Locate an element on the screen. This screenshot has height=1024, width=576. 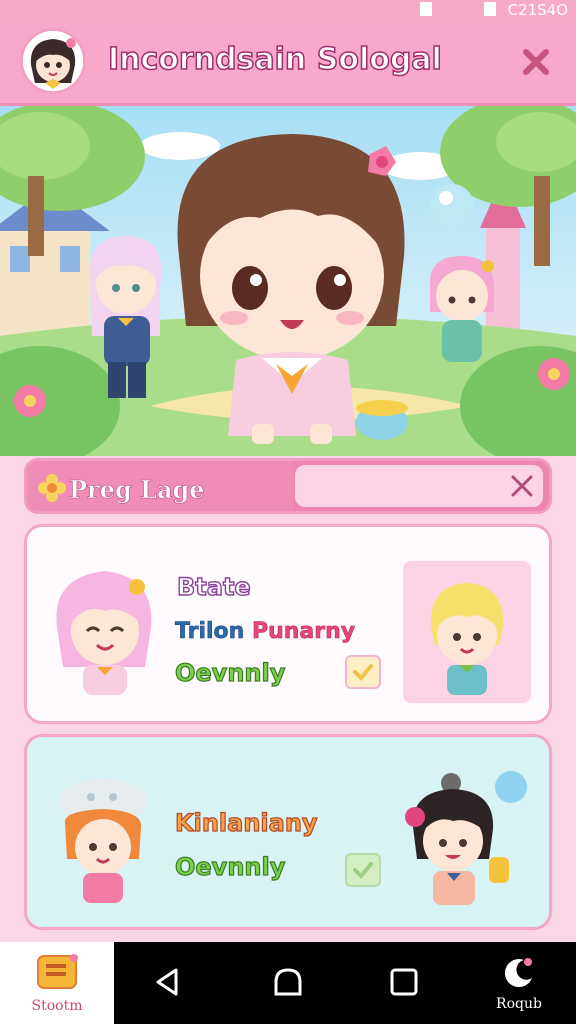
card-title: Kinlaniany is located at coordinates (246, 822).